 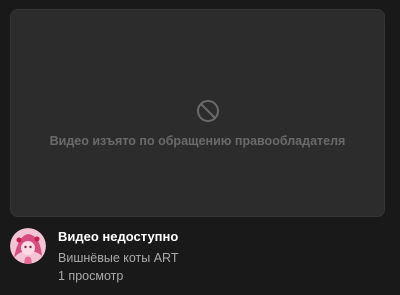 I want to click on channel-name: Вишнёвые коты ART, so click(x=223, y=258).